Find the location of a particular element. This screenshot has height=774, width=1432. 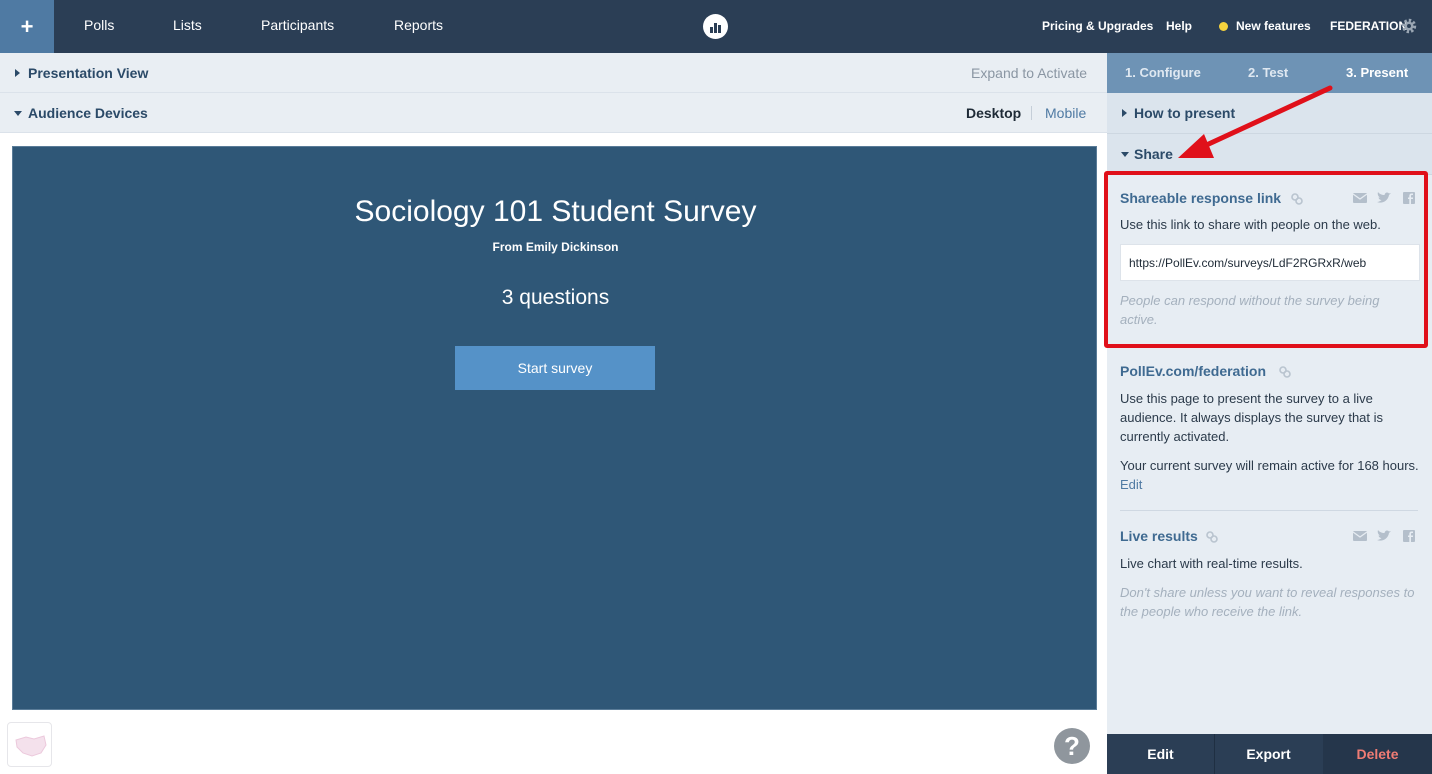

section-divider is located at coordinates (1269, 510).